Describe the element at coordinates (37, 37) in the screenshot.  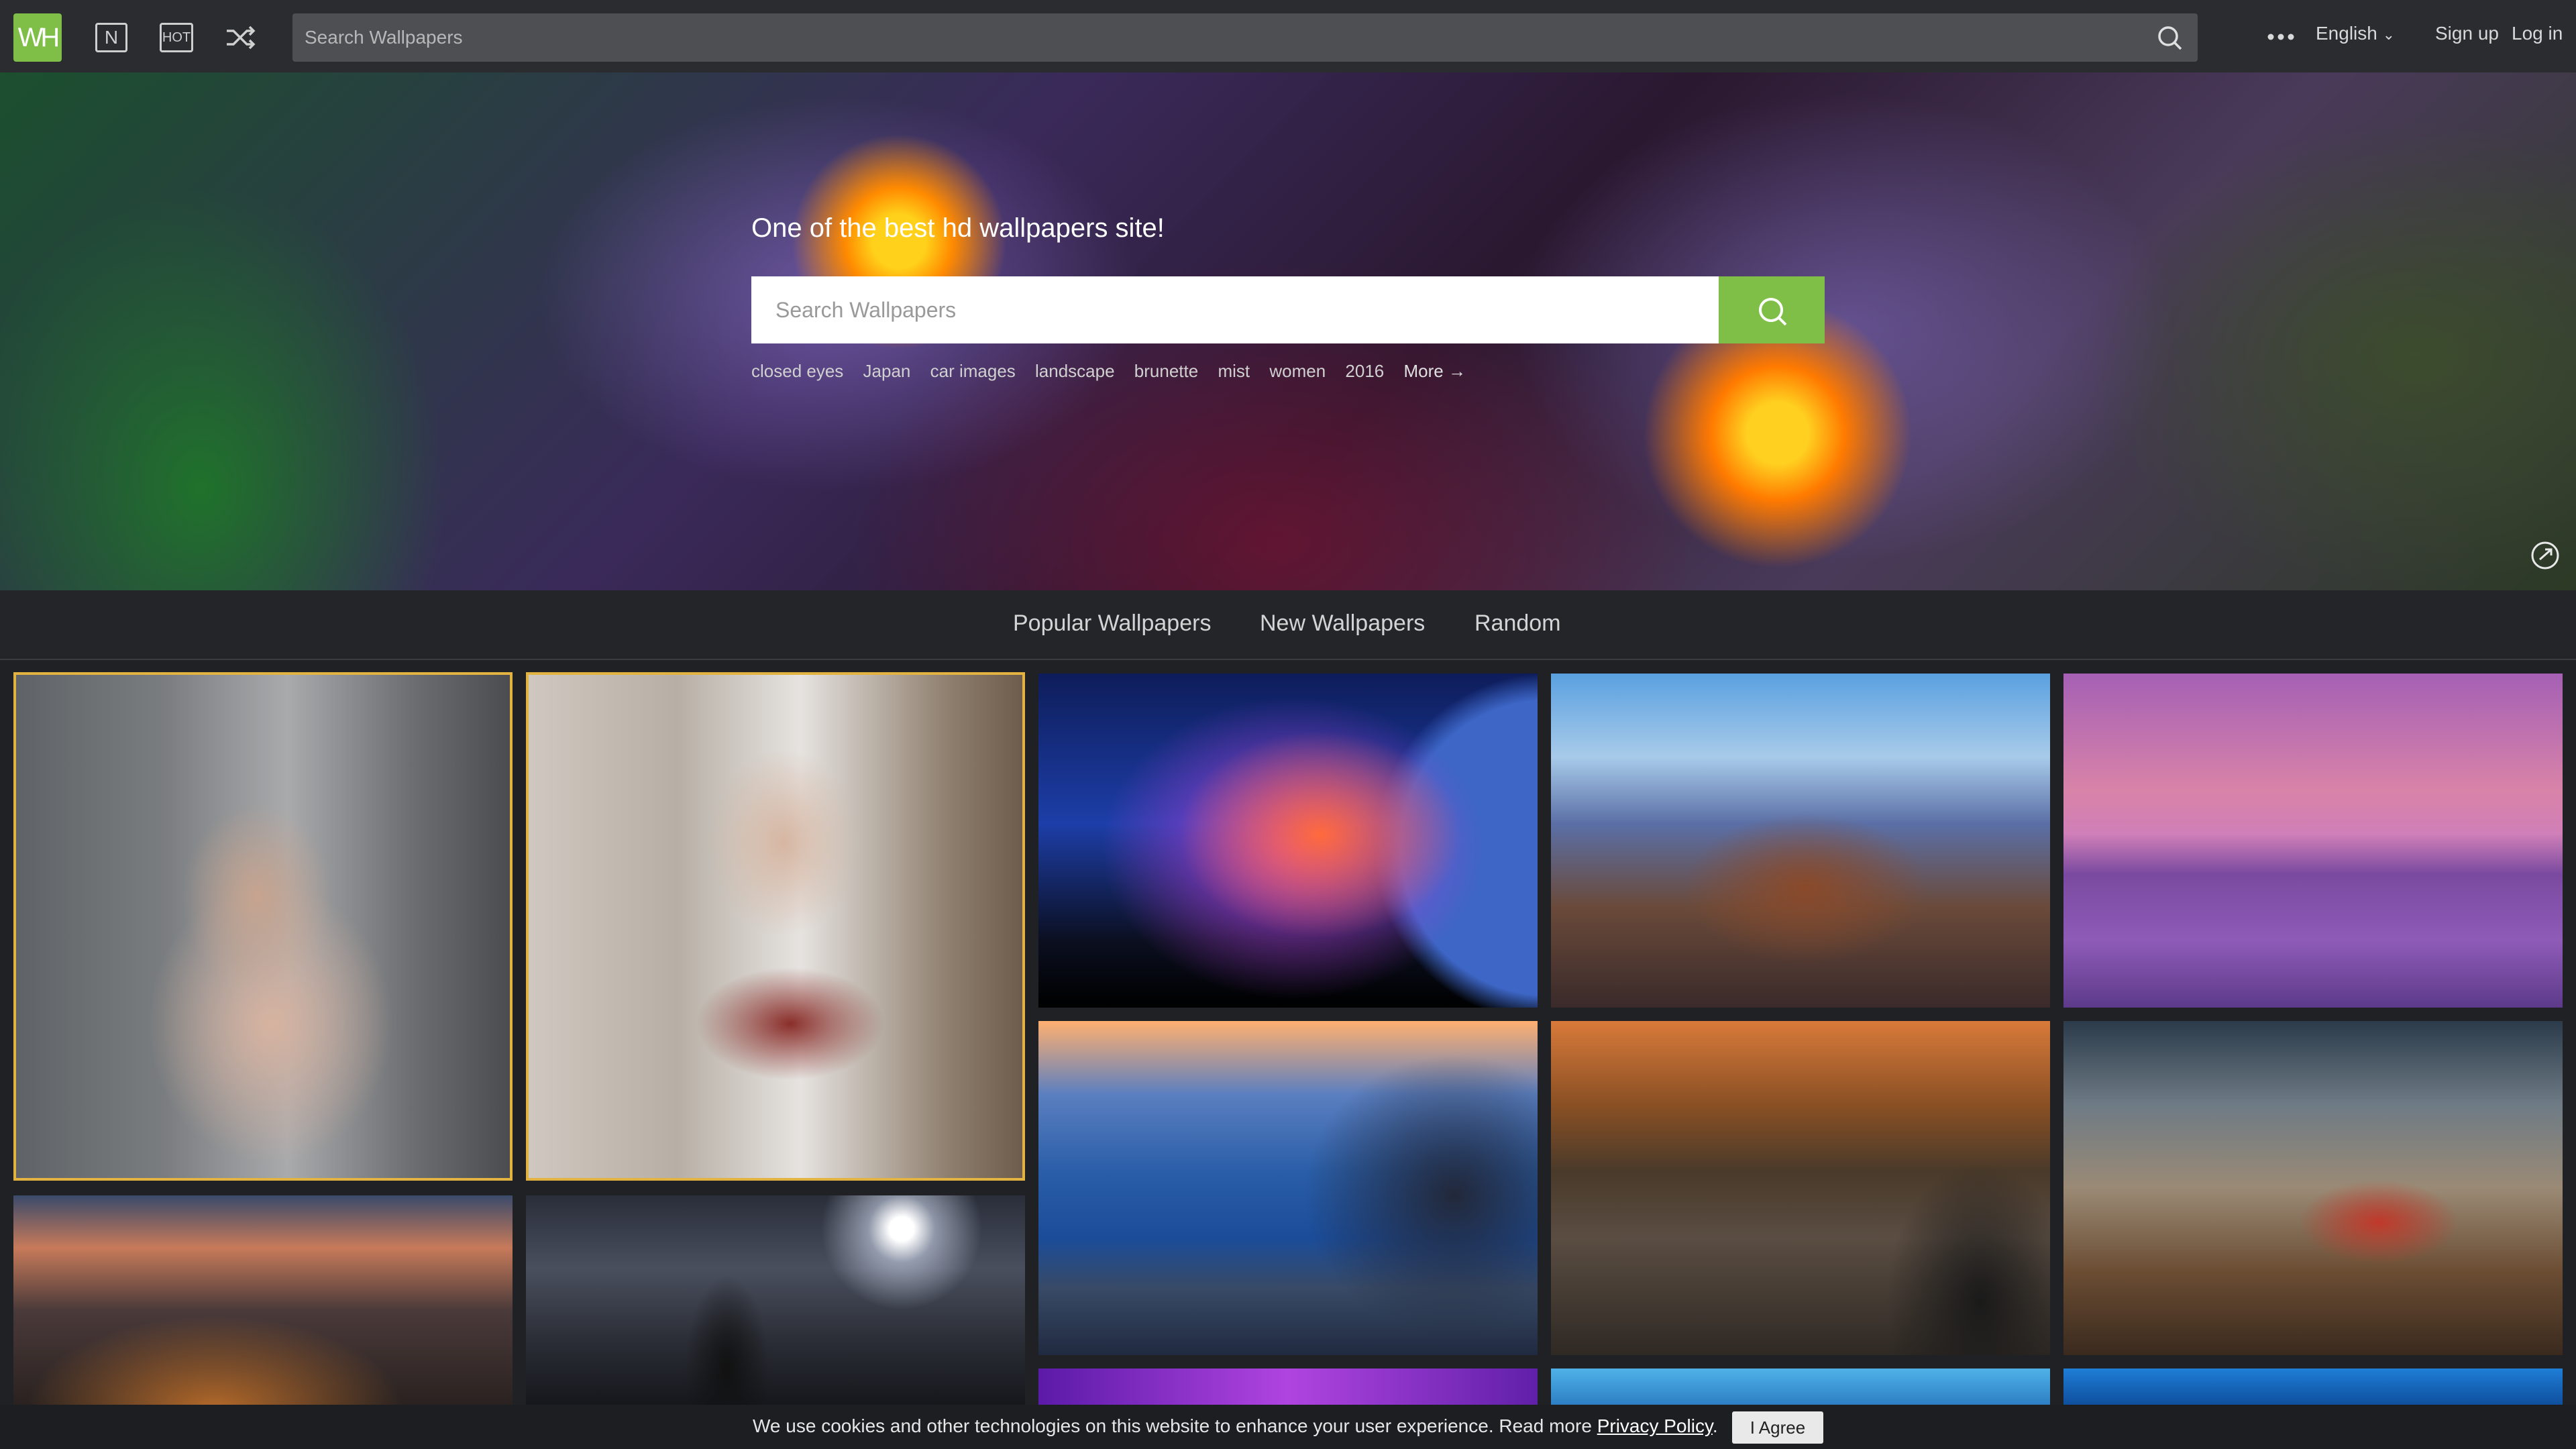
I see `site-logo: WH` at that location.